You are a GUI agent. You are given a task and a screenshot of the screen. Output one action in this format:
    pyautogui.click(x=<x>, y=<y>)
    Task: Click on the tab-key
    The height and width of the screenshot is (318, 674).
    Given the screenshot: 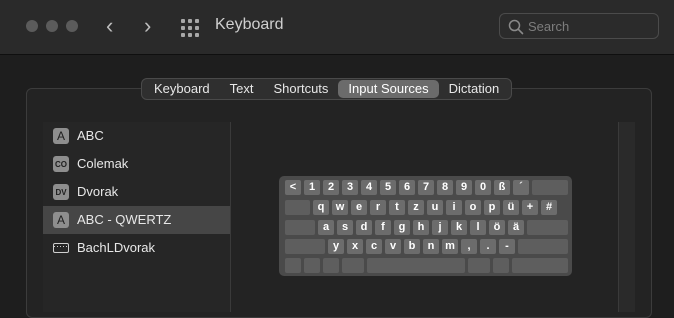 What is the action you would take?
    pyautogui.click(x=297, y=207)
    